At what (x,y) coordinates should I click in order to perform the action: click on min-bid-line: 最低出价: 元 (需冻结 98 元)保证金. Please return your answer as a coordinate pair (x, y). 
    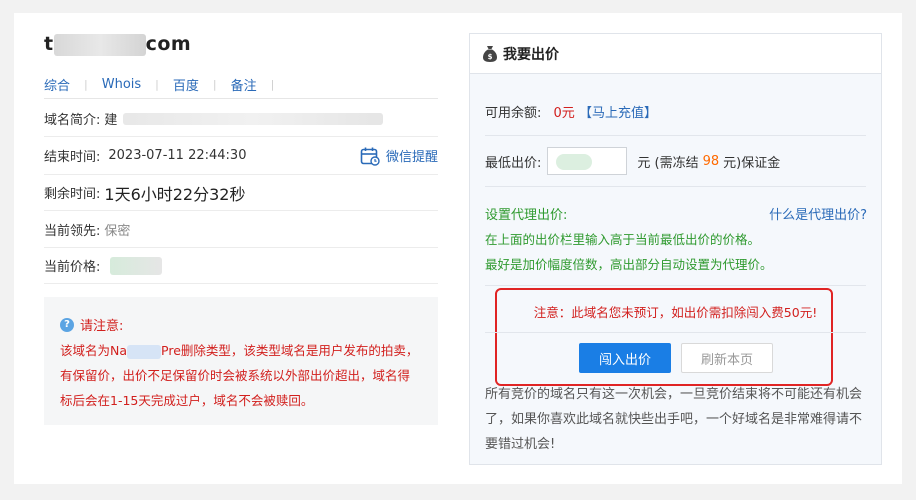
    Looking at the image, I should click on (675, 161).